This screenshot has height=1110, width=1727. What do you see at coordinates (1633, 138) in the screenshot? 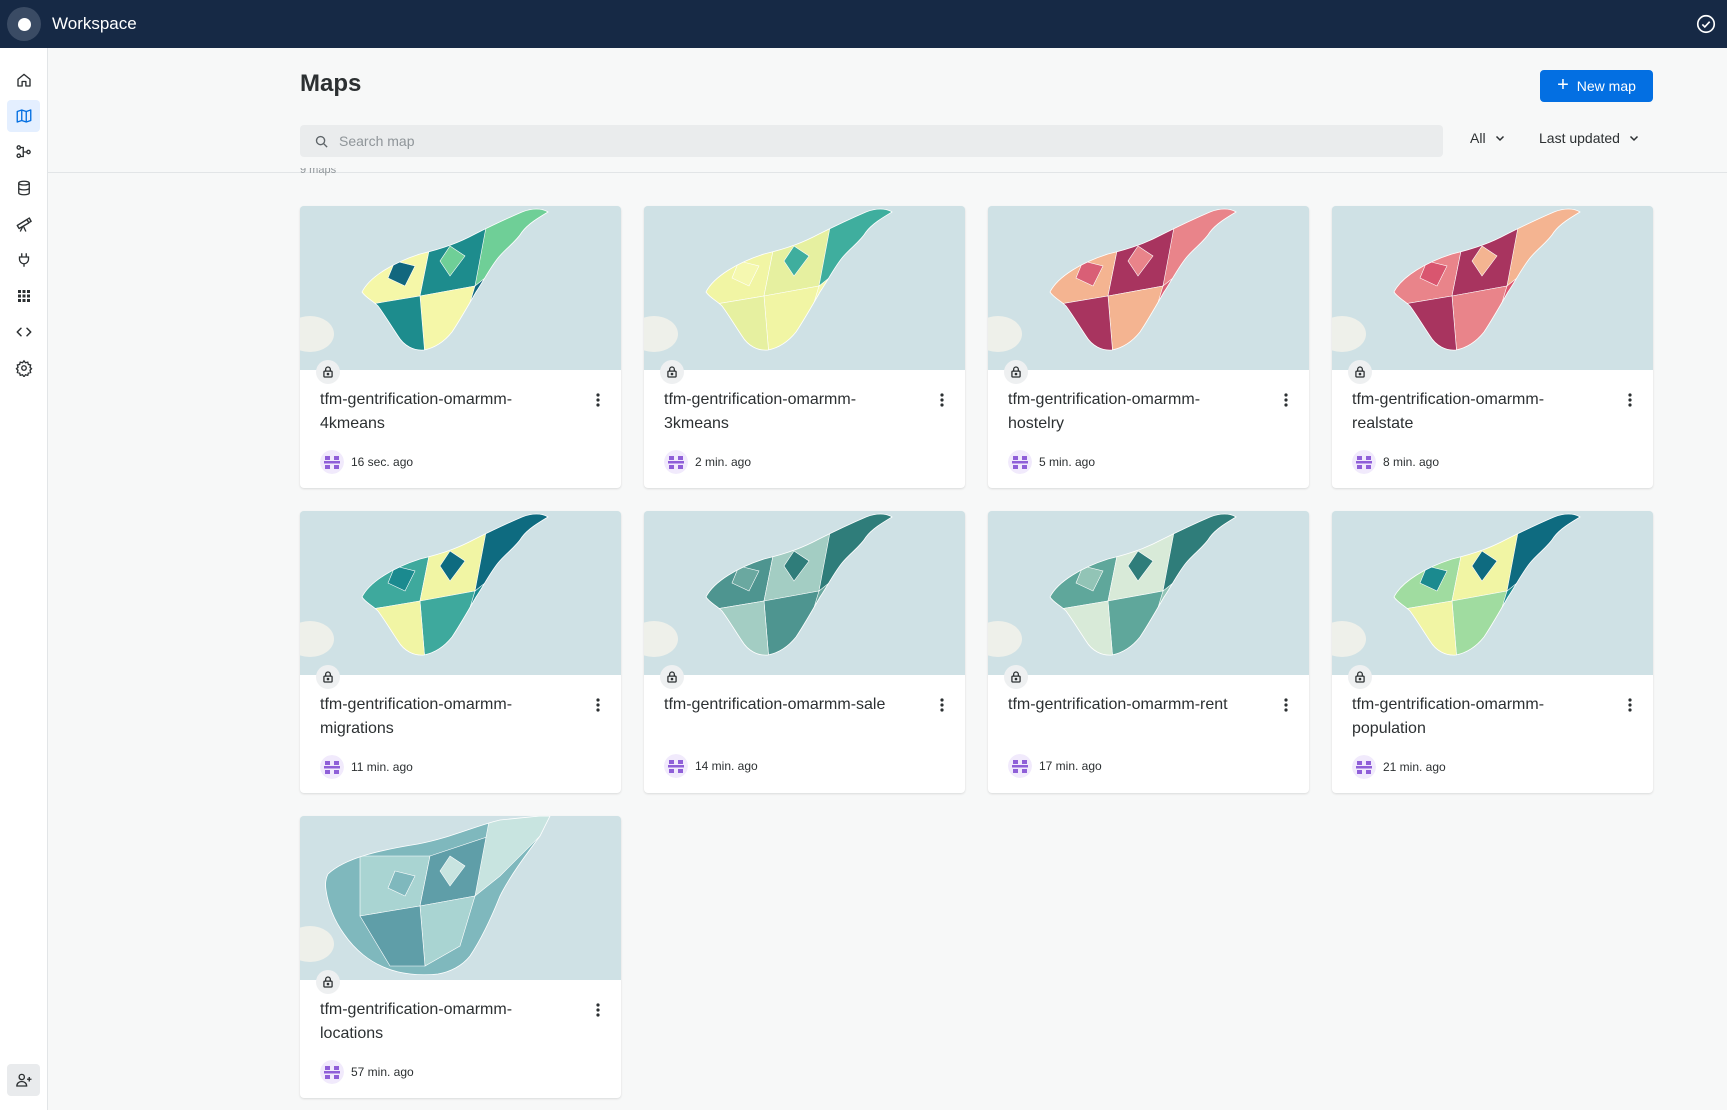
I see `chevron-down-icon` at bounding box center [1633, 138].